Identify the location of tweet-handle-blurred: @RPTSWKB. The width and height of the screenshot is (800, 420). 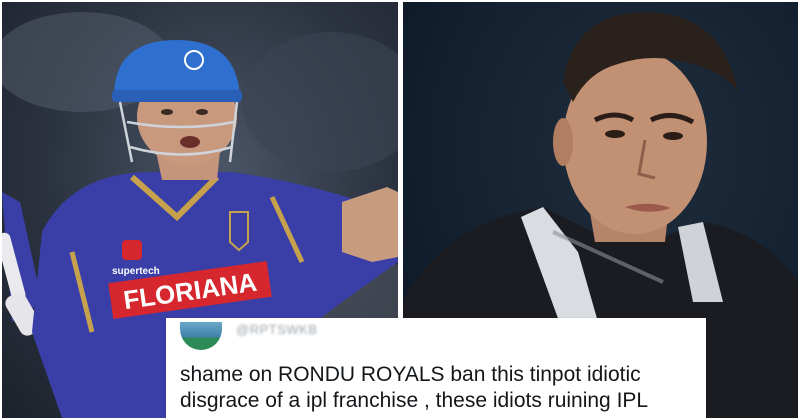
(277, 329).